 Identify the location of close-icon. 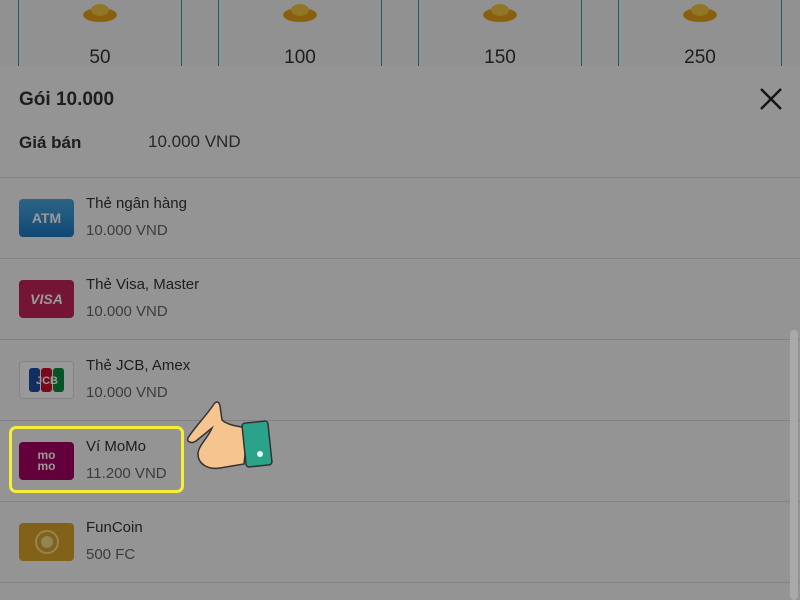
(771, 99).